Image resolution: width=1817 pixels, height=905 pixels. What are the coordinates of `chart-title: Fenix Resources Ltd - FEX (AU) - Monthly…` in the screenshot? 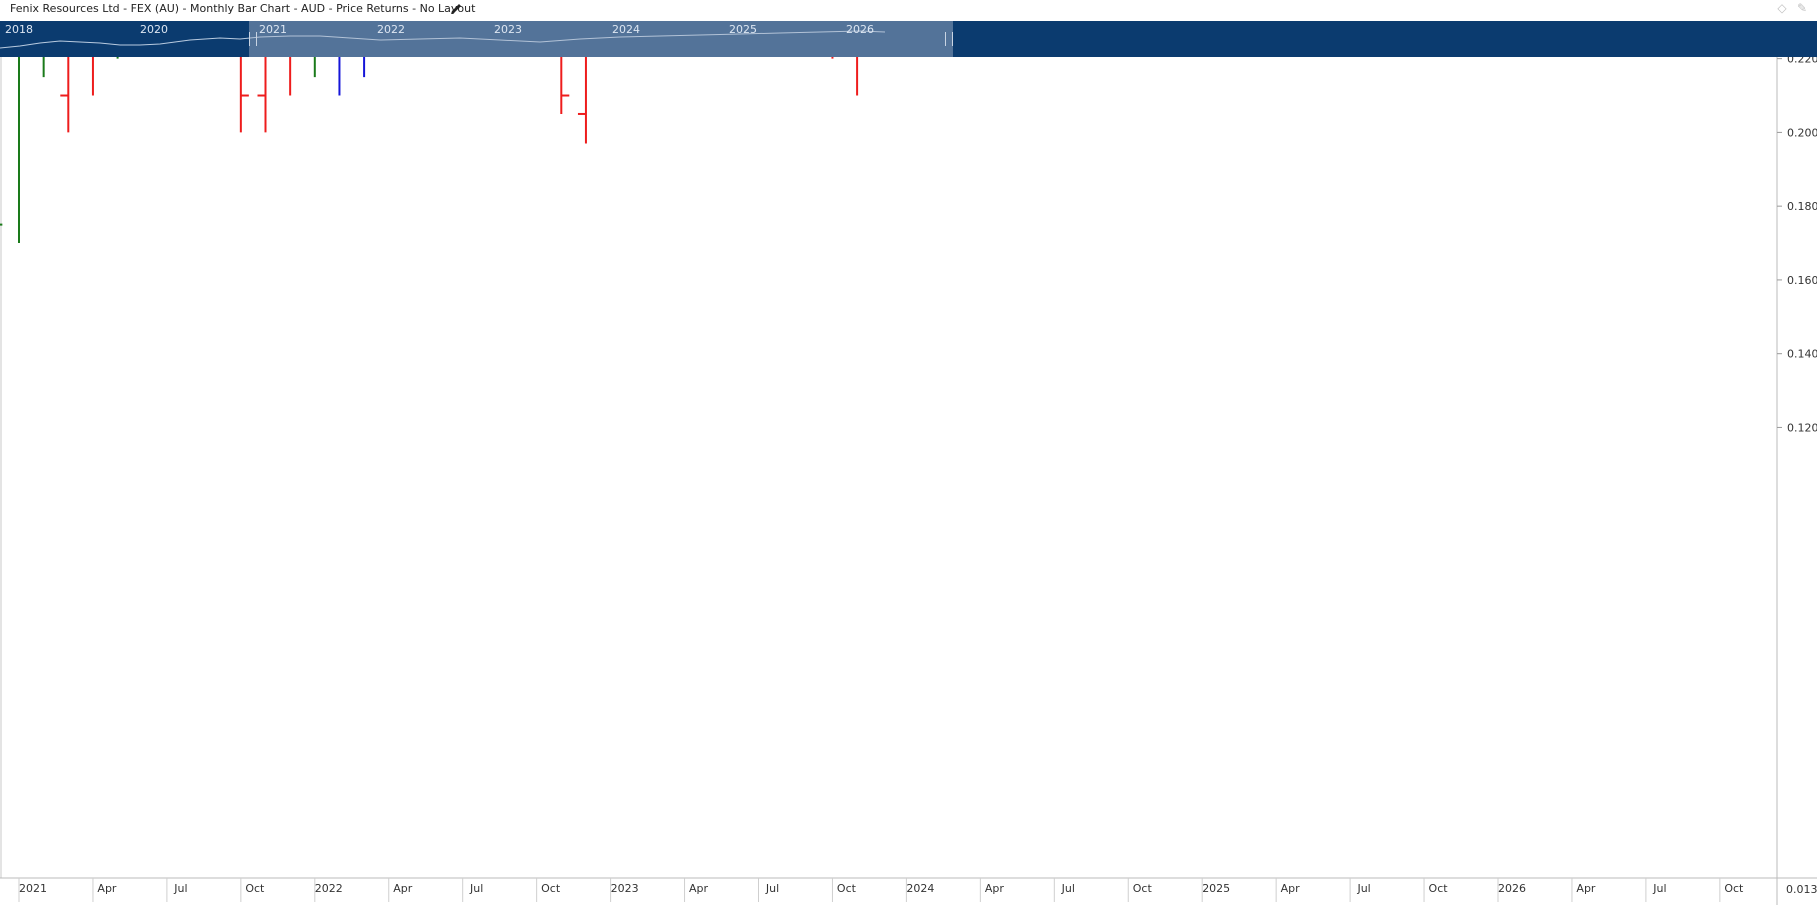 It's located at (243, 8).